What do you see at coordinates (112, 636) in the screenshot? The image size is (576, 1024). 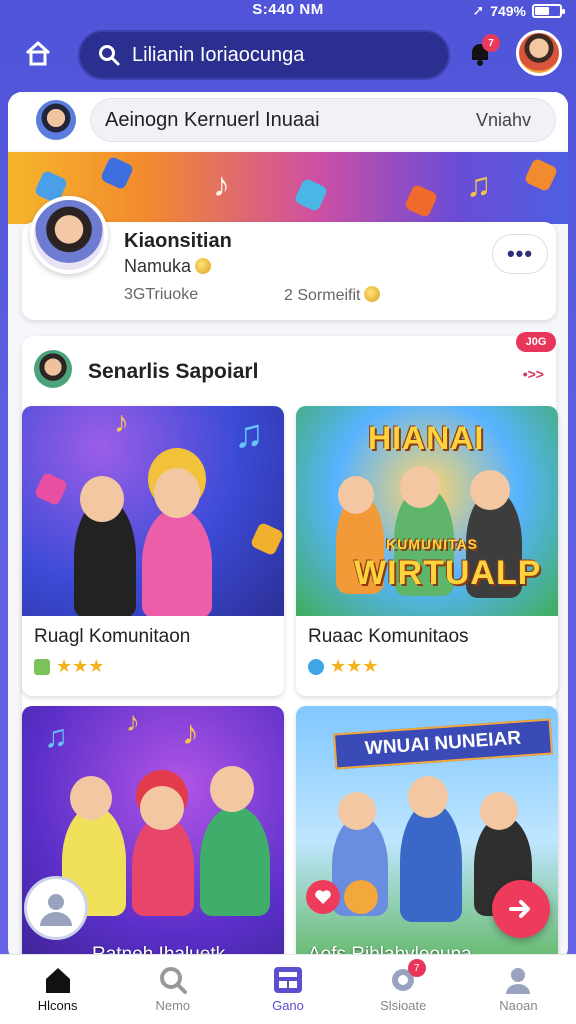 I see `tile-title: Ruagl Komunitaon` at bounding box center [112, 636].